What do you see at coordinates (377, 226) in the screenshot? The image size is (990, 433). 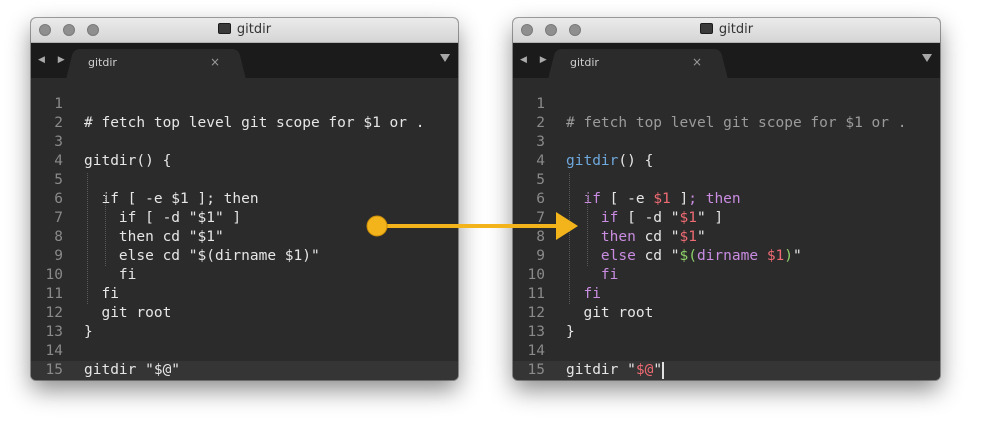 I see `arrow-origin-dot` at bounding box center [377, 226].